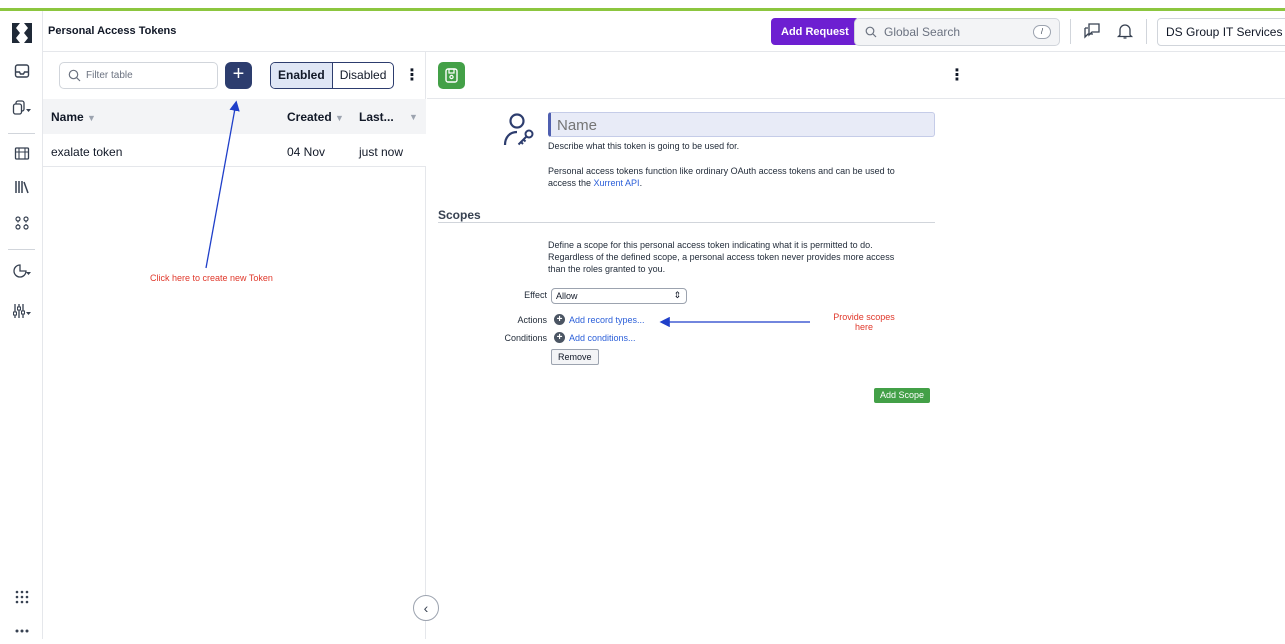 This screenshot has height=644, width=1285. Describe the element at coordinates (222, 184) in the screenshot. I see `new-token-arrow` at that location.